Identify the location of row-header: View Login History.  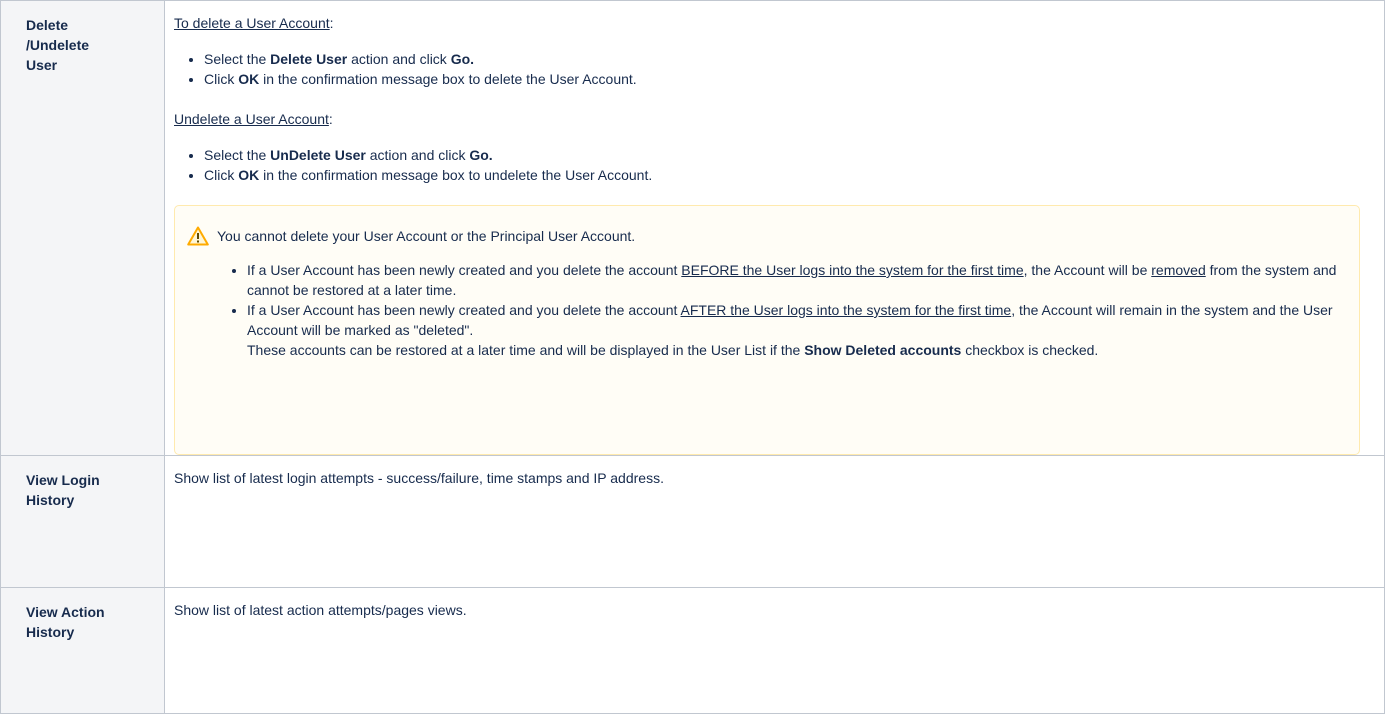
(82, 521).